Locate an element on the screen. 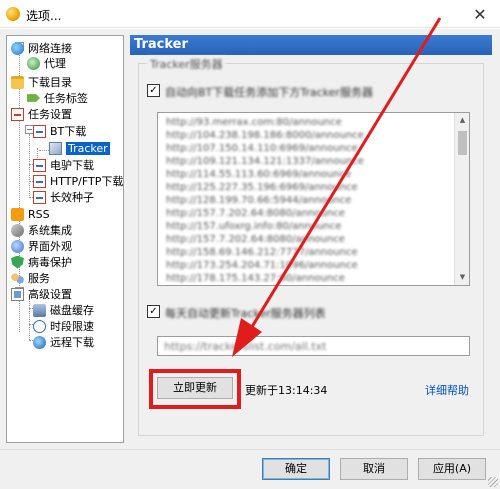 This screenshot has height=489, width=500. list-item: http://114.55.113.60:6969/announce is located at coordinates (258, 174).